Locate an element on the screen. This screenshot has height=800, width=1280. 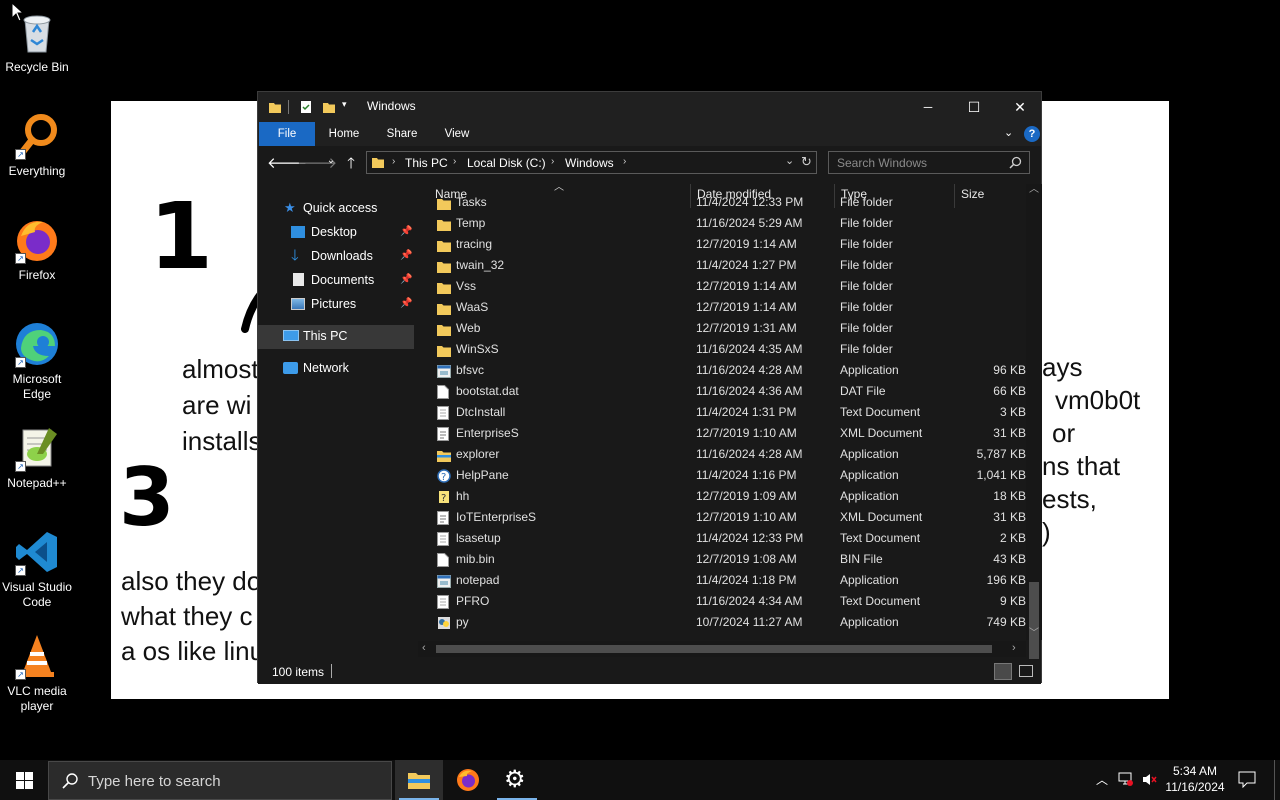
scroll-right-arrow-icon: › is located at coordinates (1014, 648).